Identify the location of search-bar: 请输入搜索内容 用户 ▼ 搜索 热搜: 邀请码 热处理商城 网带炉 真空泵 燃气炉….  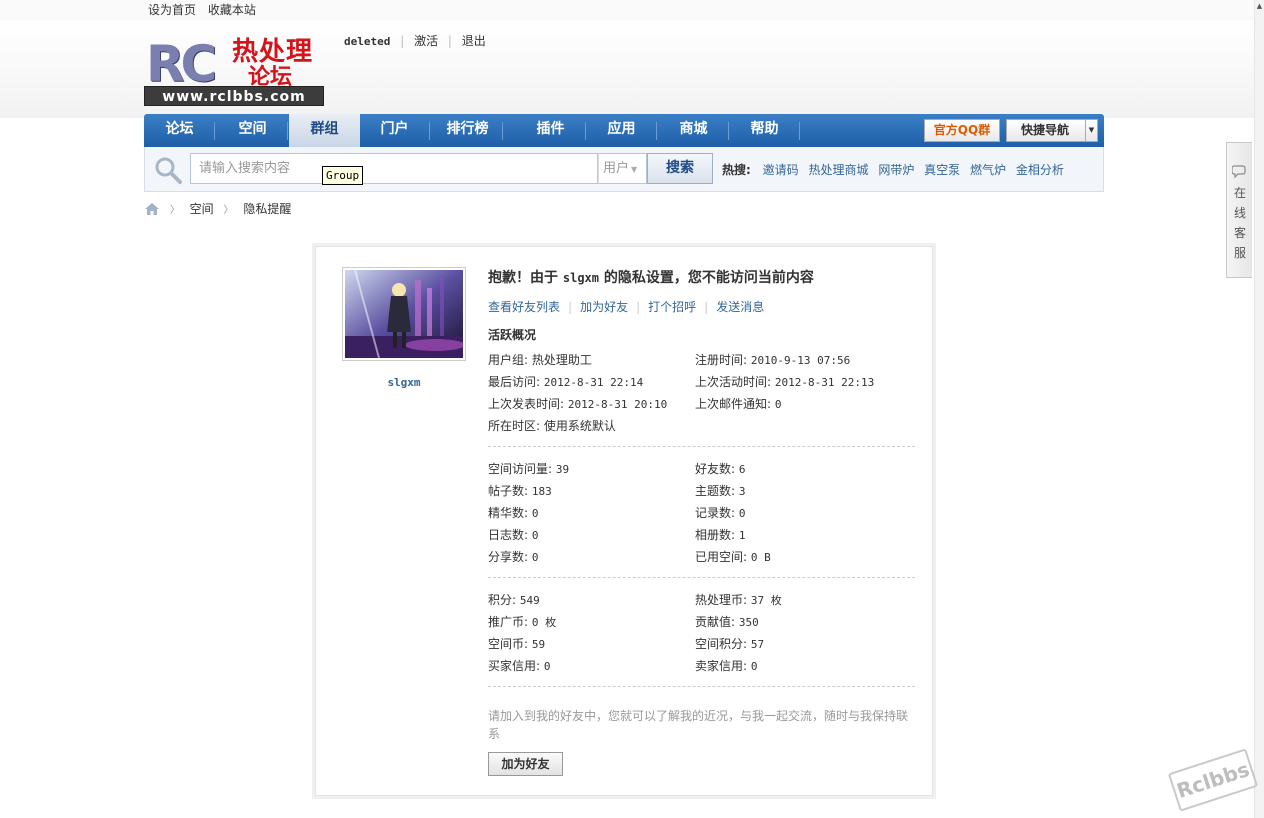
(624, 169).